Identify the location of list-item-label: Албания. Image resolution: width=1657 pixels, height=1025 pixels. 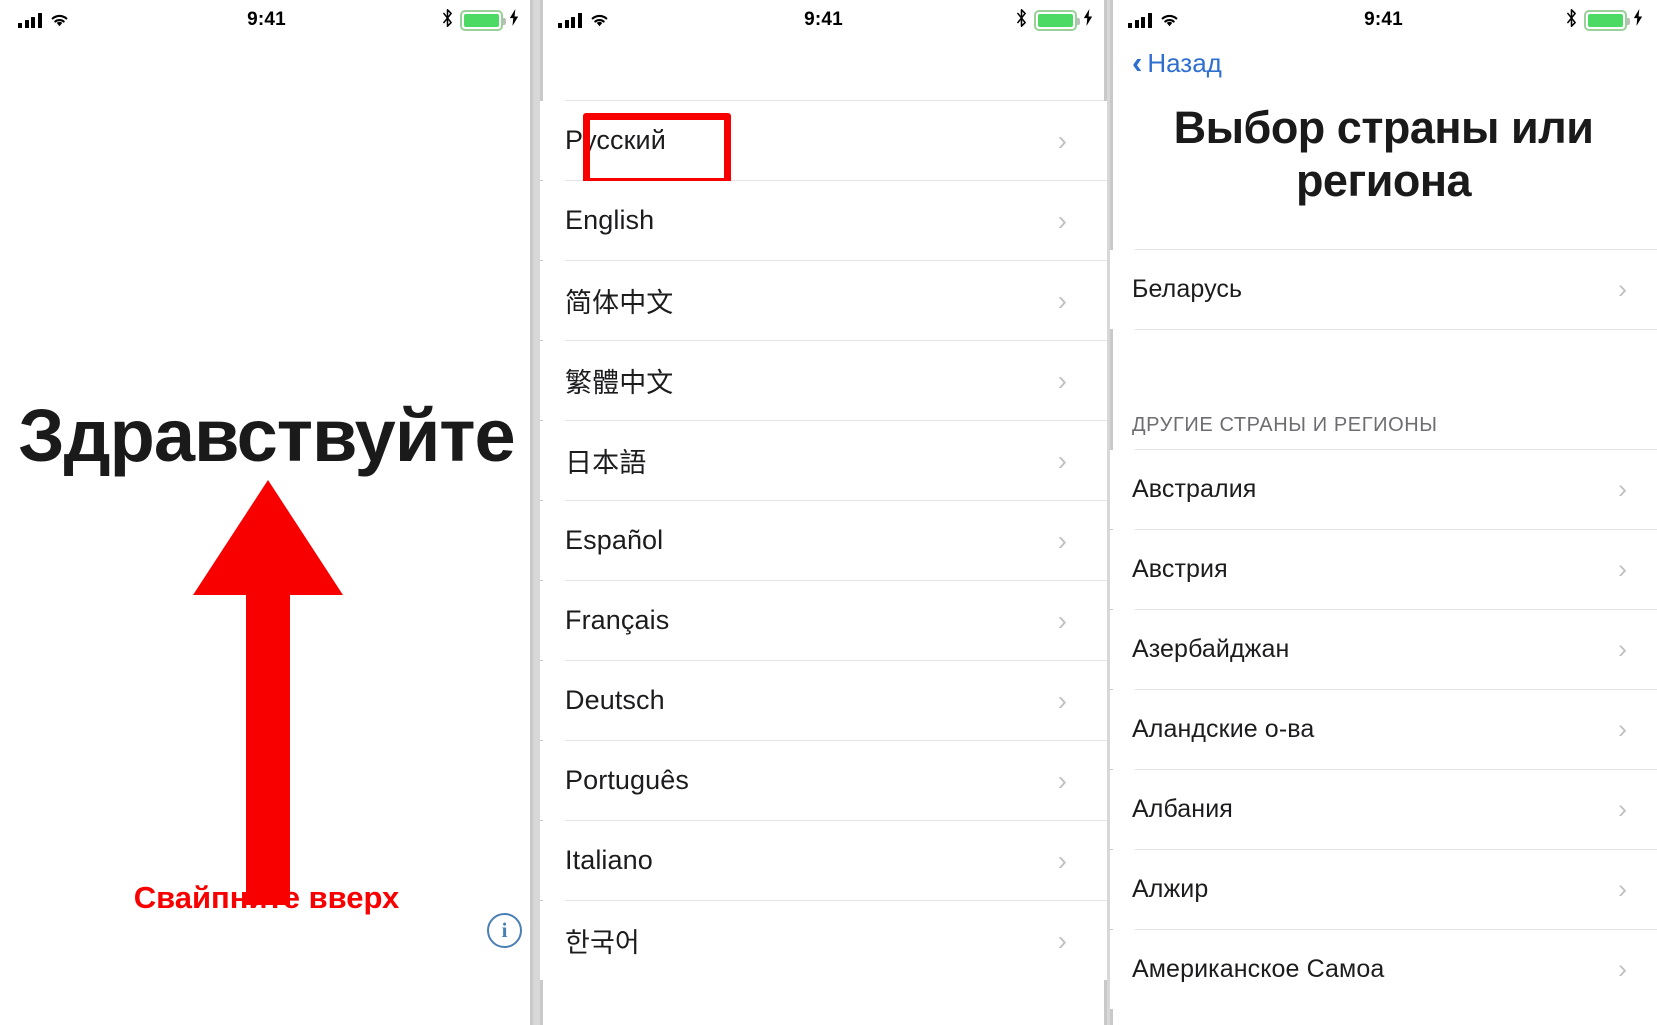
(1182, 809).